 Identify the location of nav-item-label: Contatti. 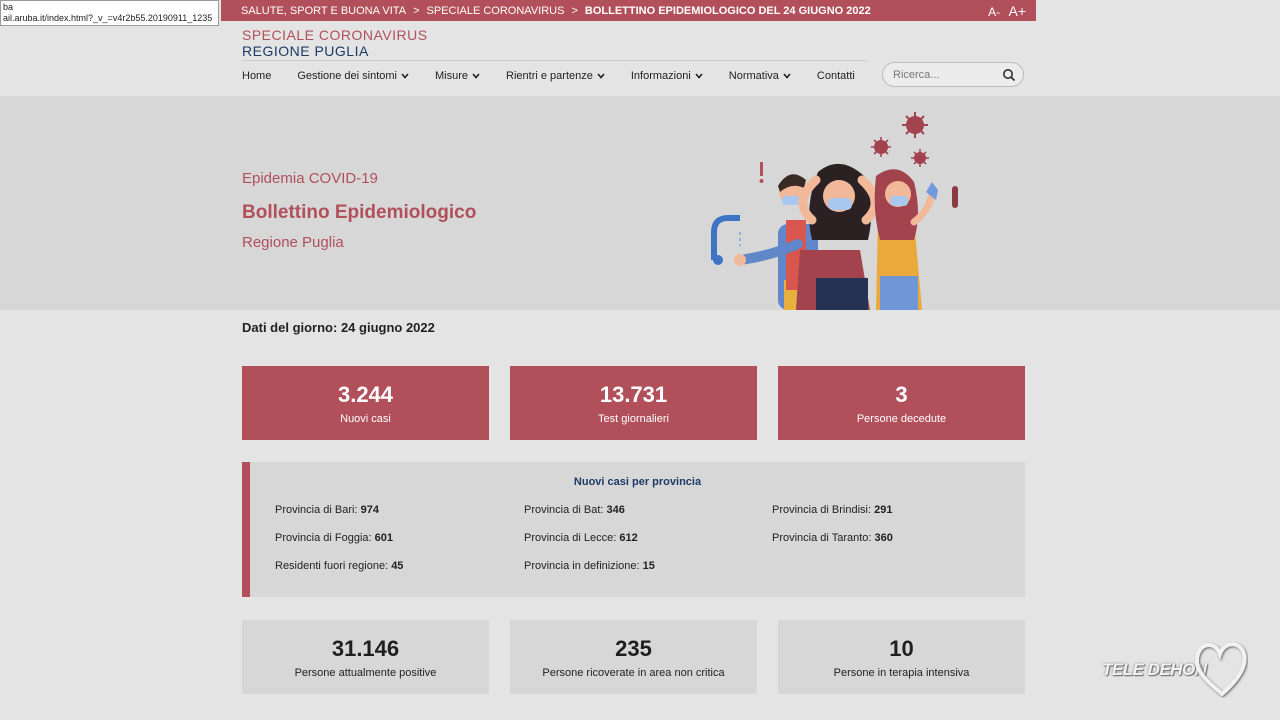
(835, 76).